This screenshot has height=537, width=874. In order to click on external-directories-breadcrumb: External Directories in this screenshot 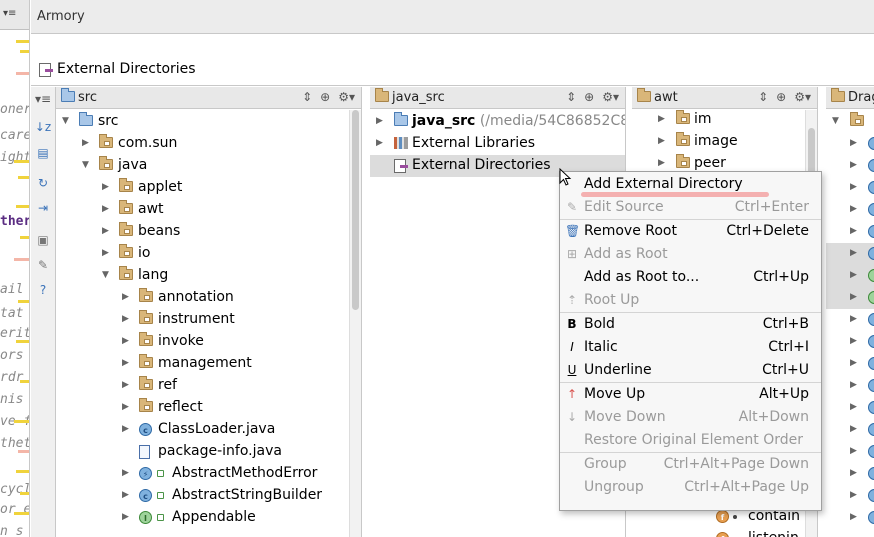, I will do `click(452, 60)`.